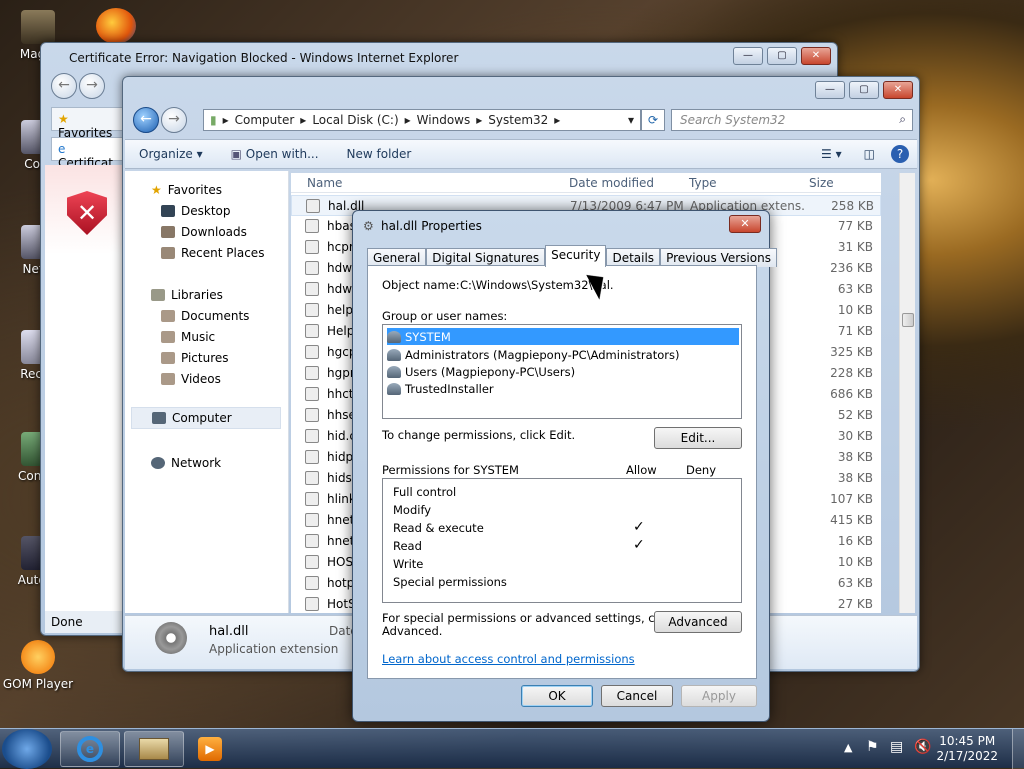 This screenshot has width=1024, height=769. I want to click on network-tray-icon: ▤, so click(896, 747).